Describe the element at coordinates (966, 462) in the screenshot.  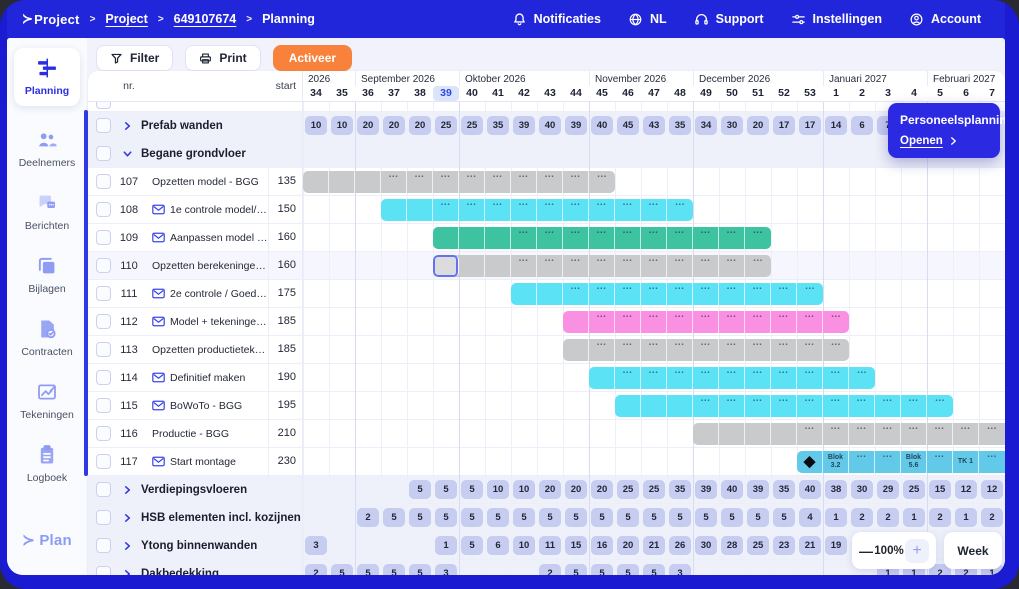
I see `bar-cell: TK 1` at that location.